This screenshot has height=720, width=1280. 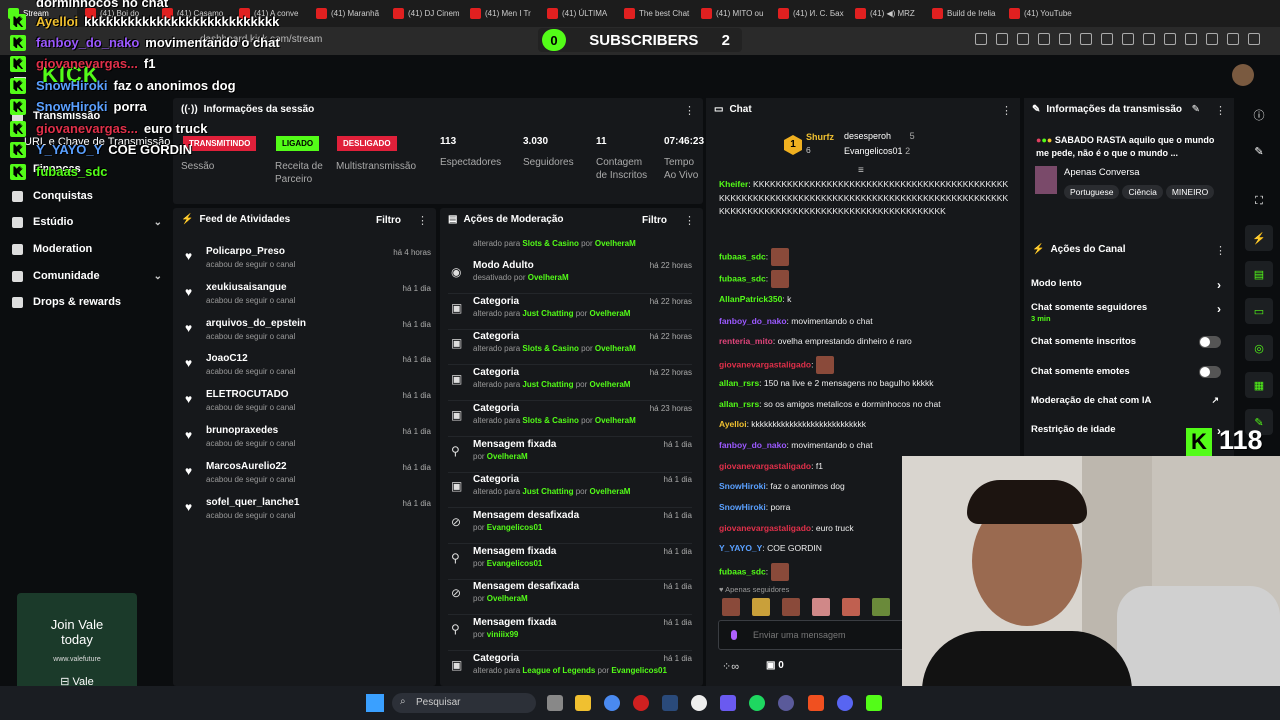 What do you see at coordinates (87, 196) in the screenshot?
I see `sidebar-item-conquistas: Conquistas` at bounding box center [87, 196].